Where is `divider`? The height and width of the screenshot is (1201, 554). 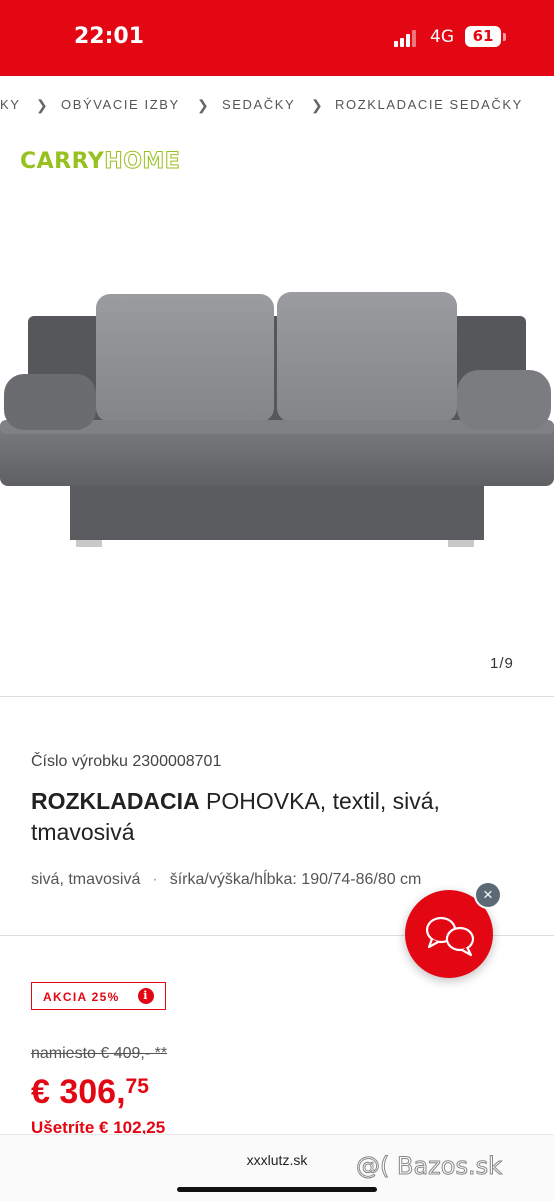 divider is located at coordinates (277, 696).